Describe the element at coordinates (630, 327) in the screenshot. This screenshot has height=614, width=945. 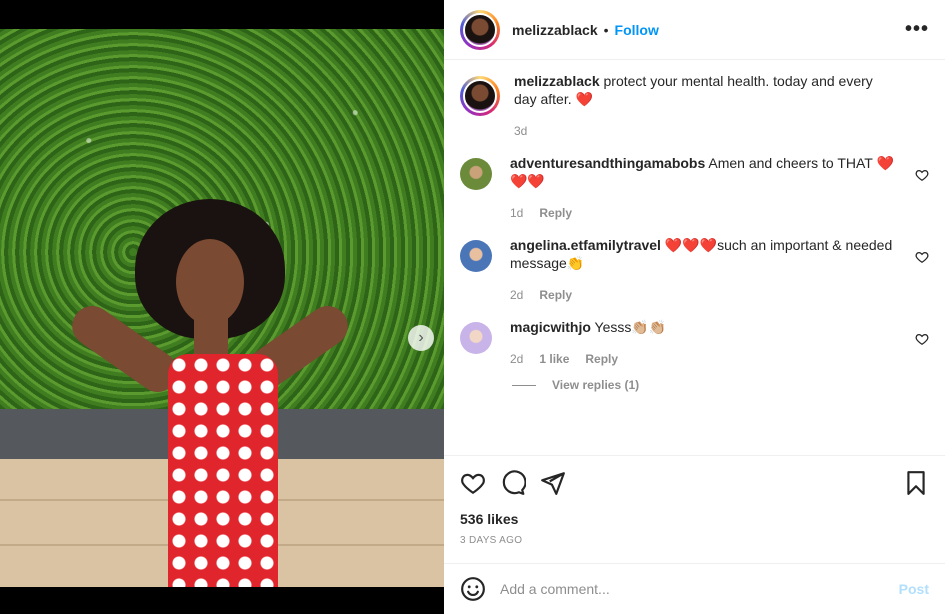
I see `comment-text: Yesss👏🏼👏🏼` at that location.